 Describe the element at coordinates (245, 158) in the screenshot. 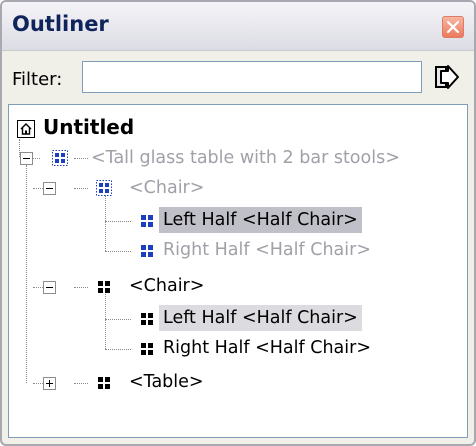

I see `tree-node-label: <Tall glass table with 2 bar stools>` at that location.